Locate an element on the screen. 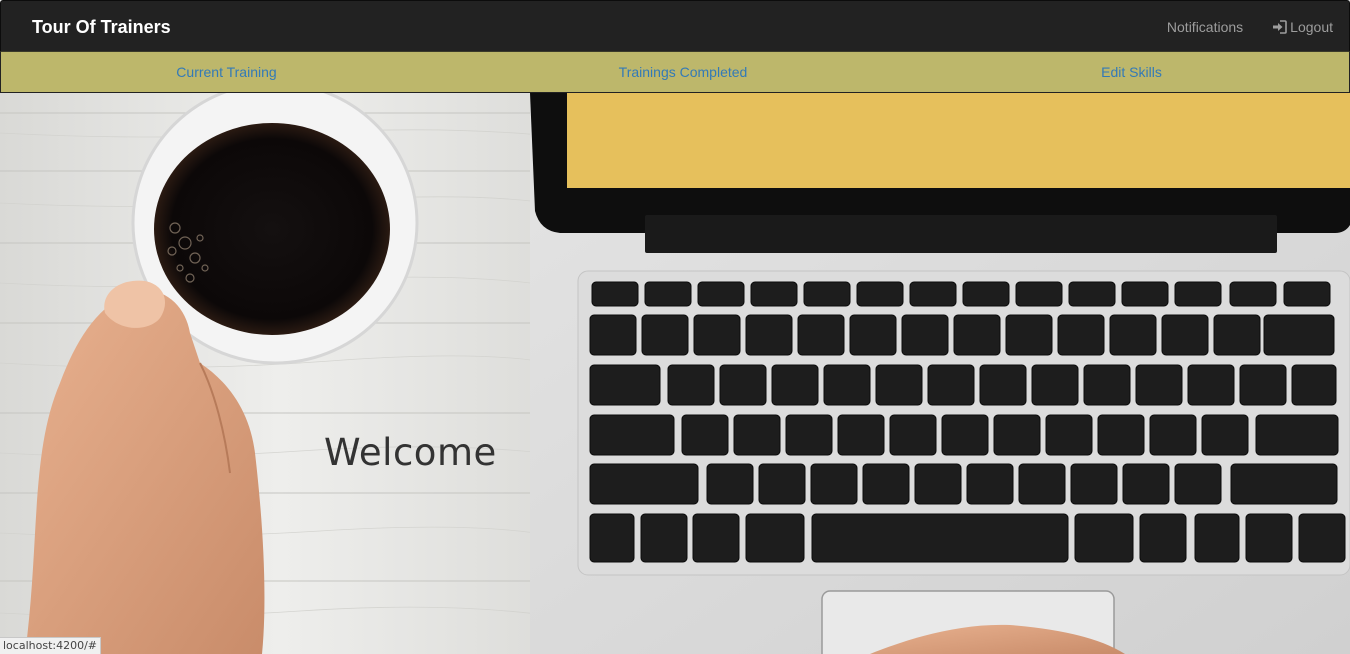  notifications-link: Notifications is located at coordinates (1205, 27).